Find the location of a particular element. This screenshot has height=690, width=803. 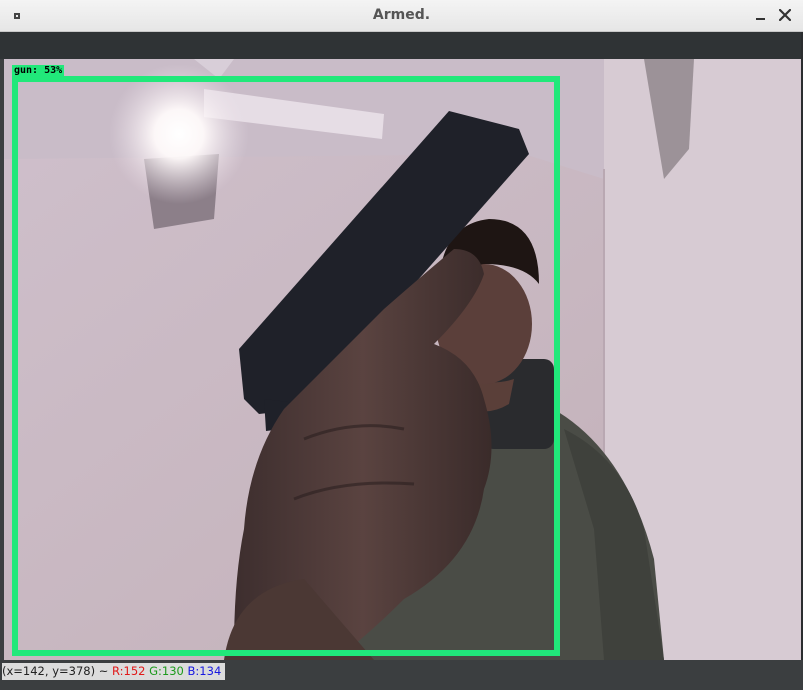

pixel-readout: (x=142, y=378) ~ R:152 G:130 B:134 is located at coordinates (114, 671).